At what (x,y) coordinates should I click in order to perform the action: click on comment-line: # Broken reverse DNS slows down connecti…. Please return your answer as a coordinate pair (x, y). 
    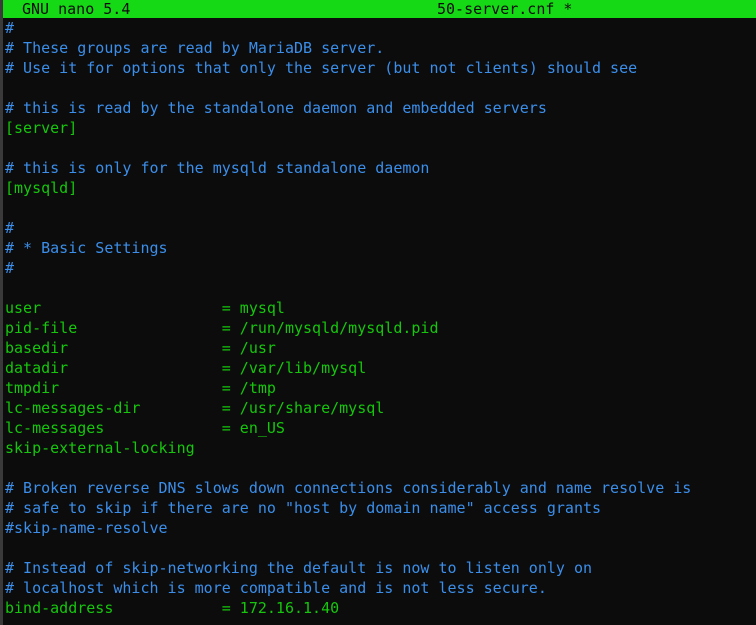
    Looking at the image, I should click on (380, 488).